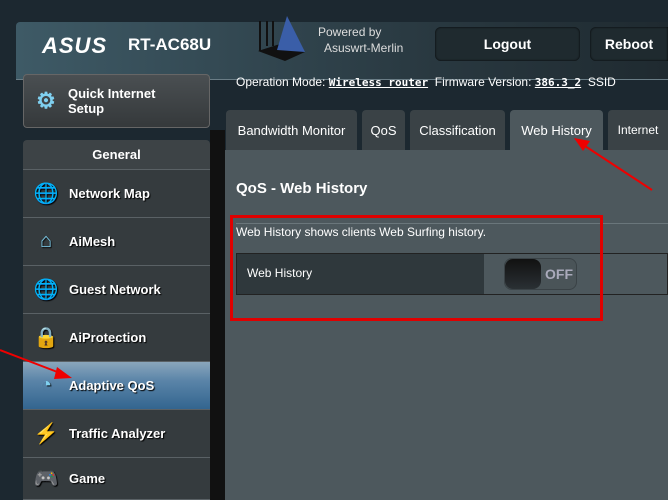 The image size is (668, 500). What do you see at coordinates (109, 193) in the screenshot?
I see `sidebar-item-label: Network Map` at bounding box center [109, 193].